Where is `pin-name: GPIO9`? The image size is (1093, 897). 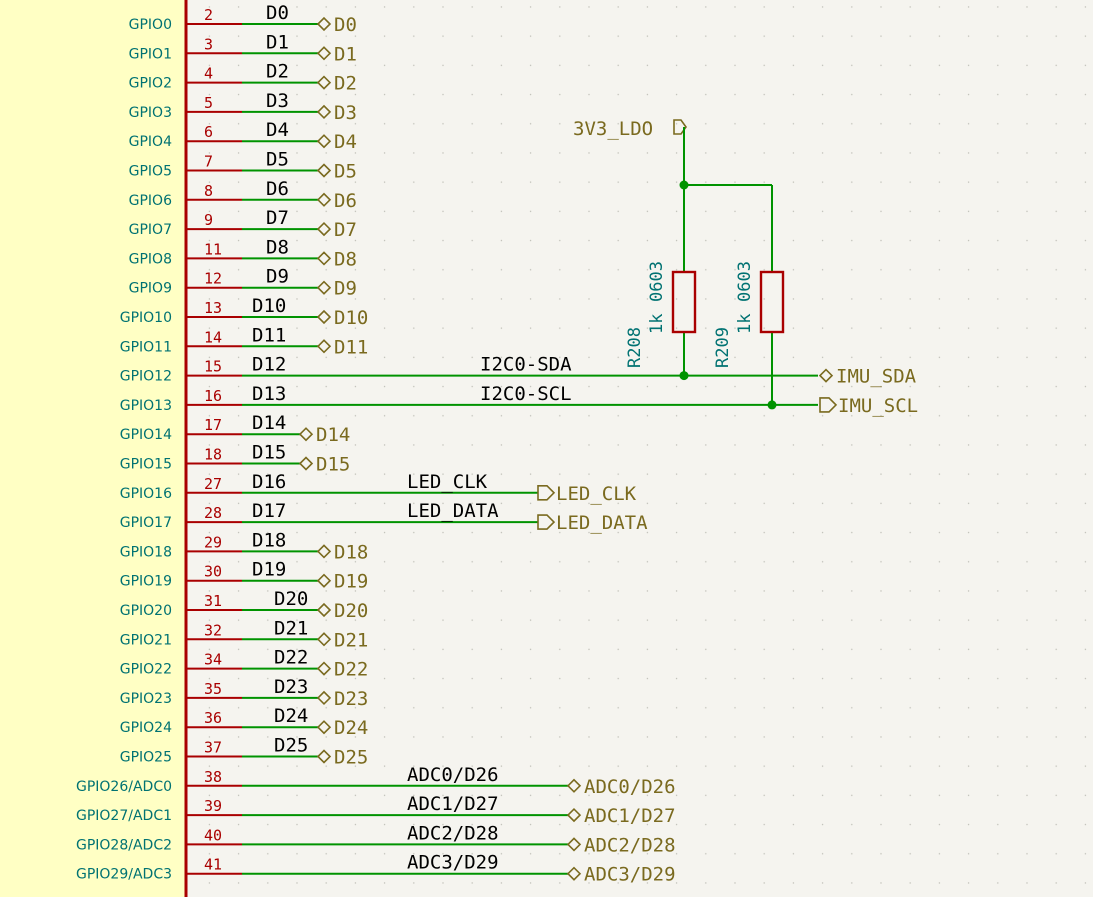 pin-name: GPIO9 is located at coordinates (150, 289).